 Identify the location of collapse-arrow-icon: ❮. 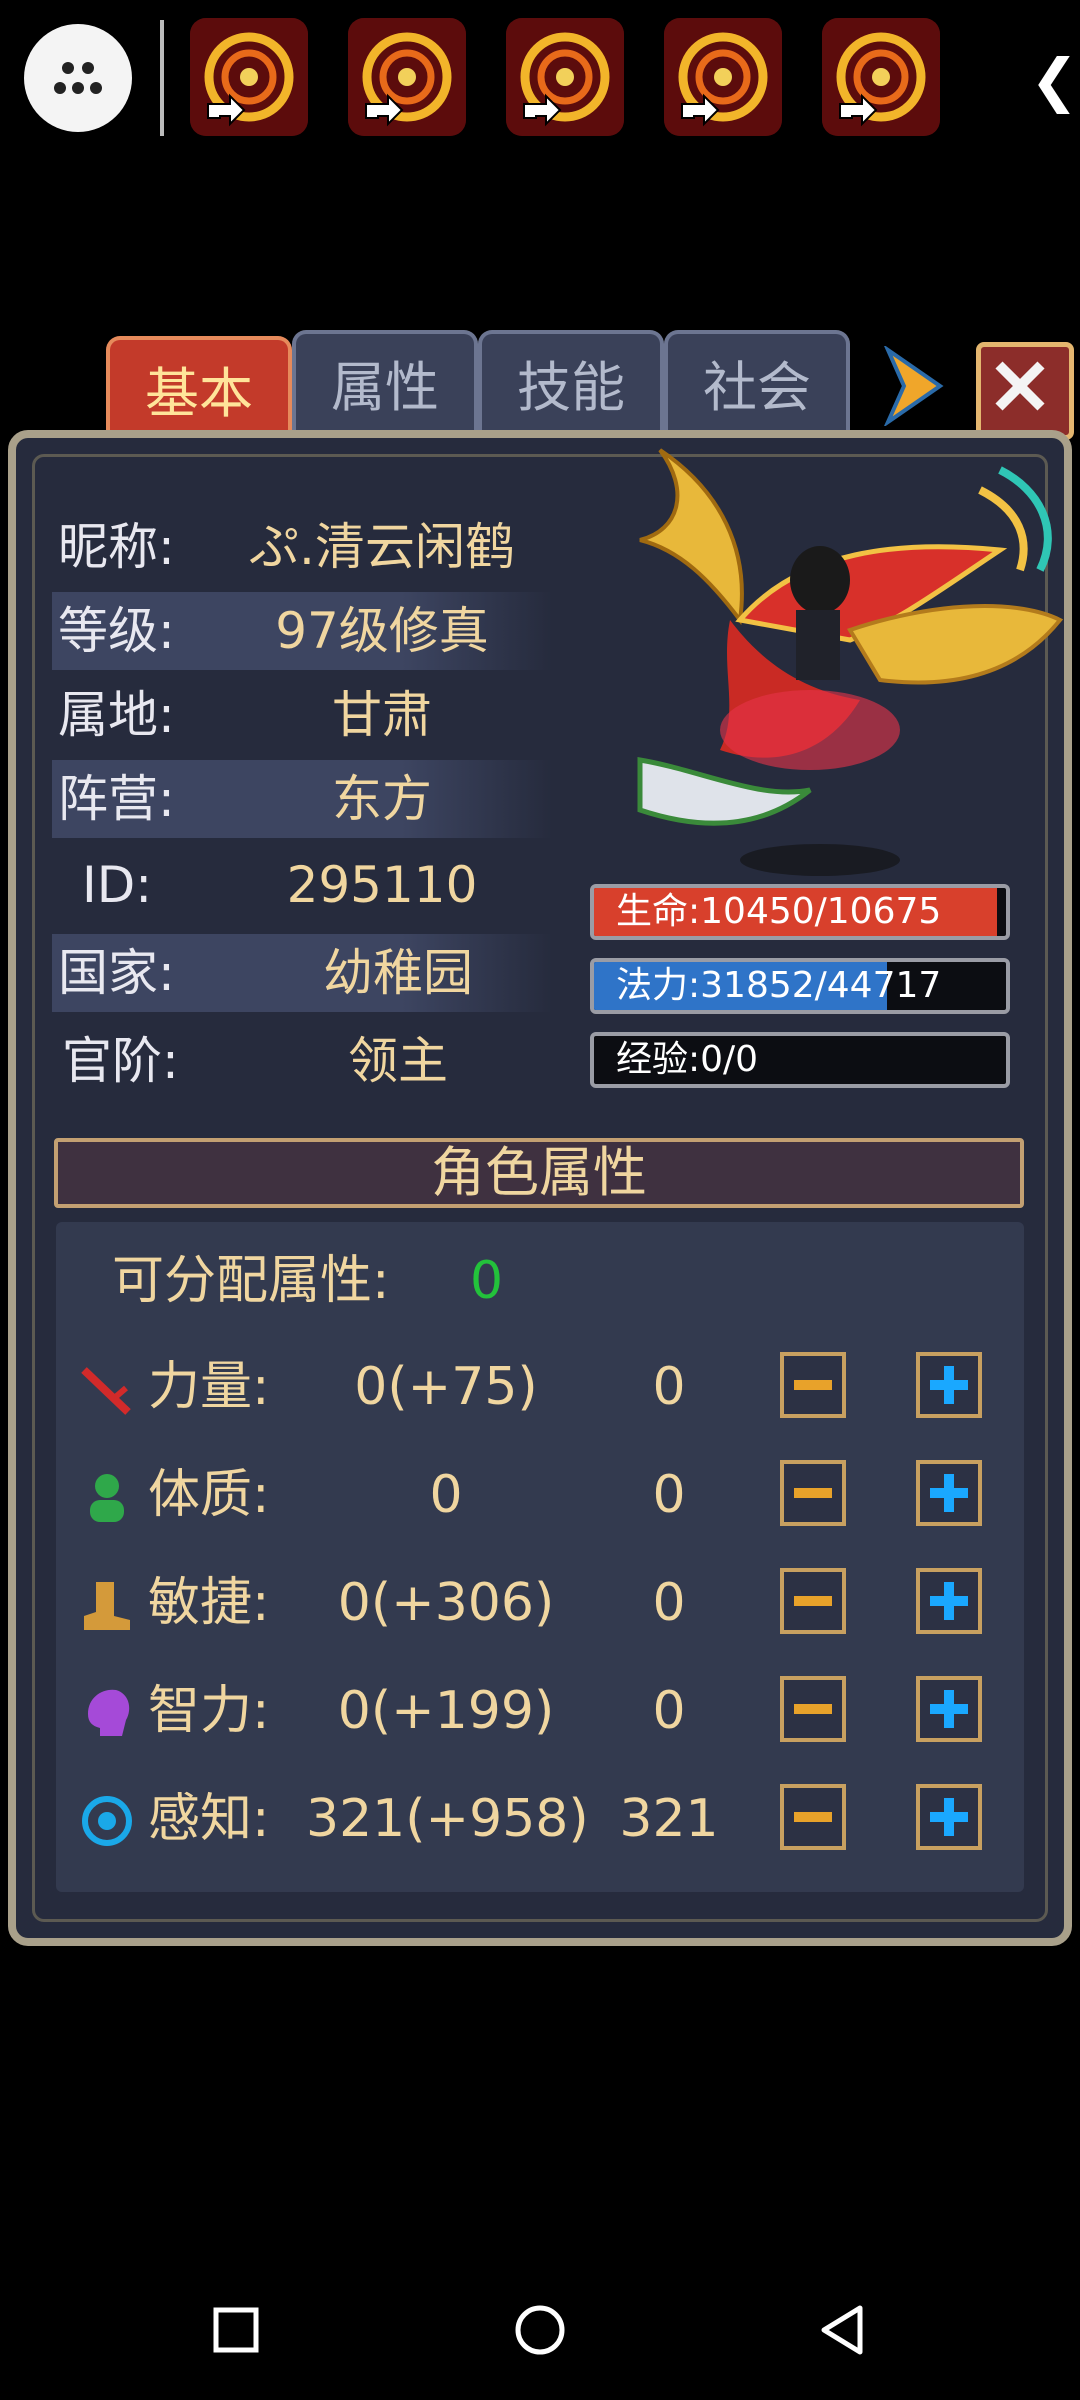
(1054, 80).